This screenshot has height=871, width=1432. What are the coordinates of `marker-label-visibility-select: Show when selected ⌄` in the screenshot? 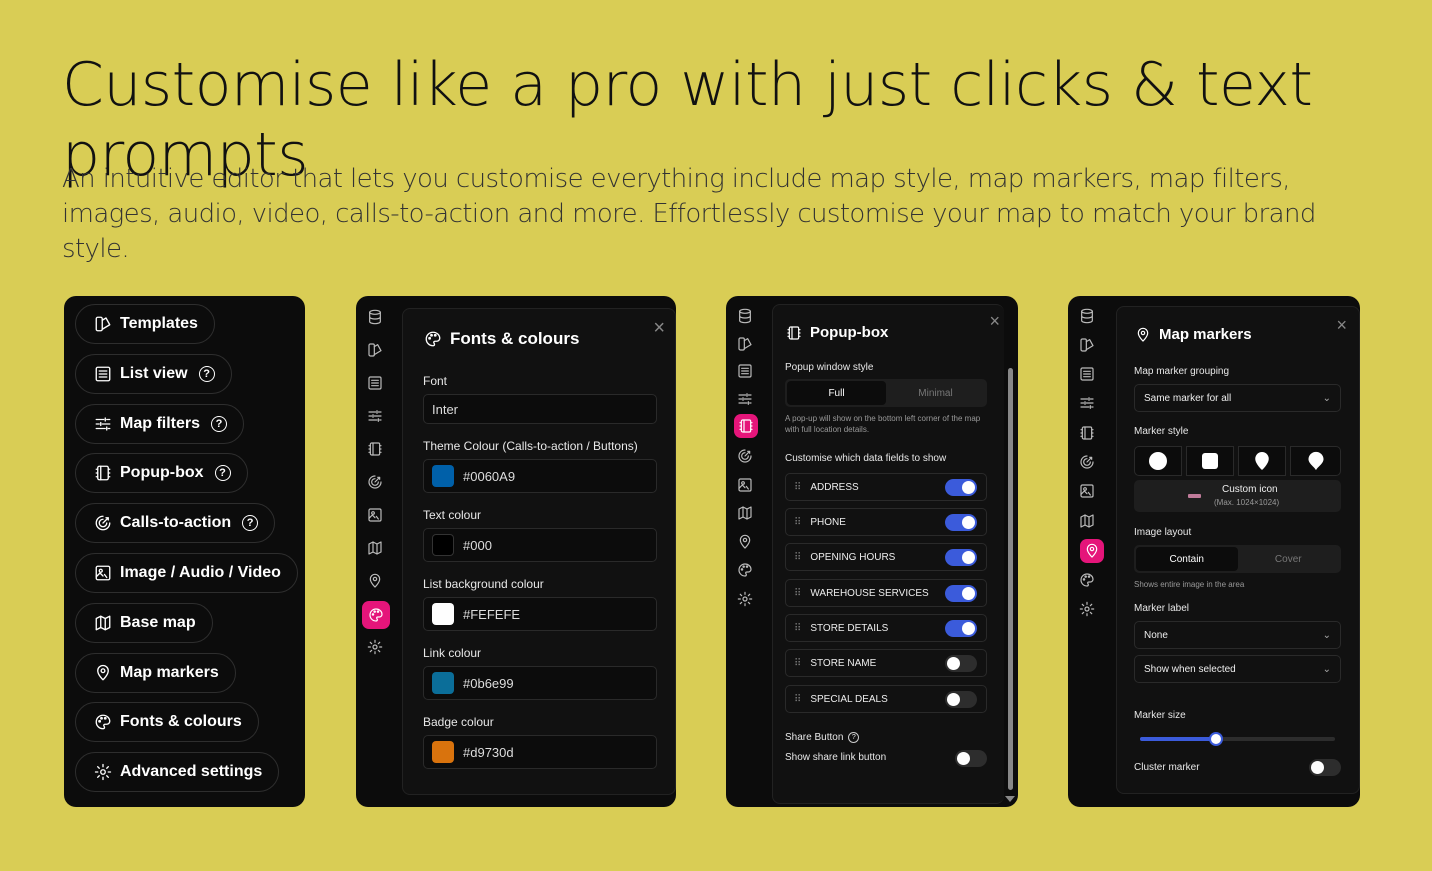 It's located at (1237, 669).